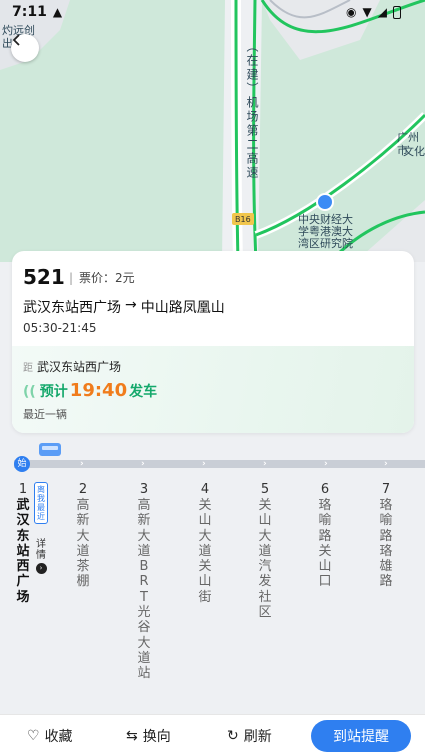 This screenshot has width=425, height=756. I want to click on switch-direction-button: ⇆ 换向, so click(148, 736).